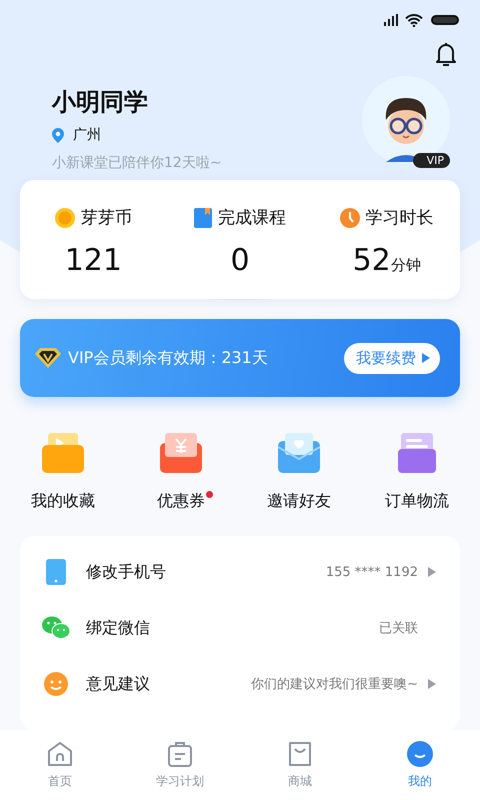 This screenshot has width=480, height=800. Describe the element at coordinates (56, 628) in the screenshot. I see `chat-bubbles-icon` at that location.